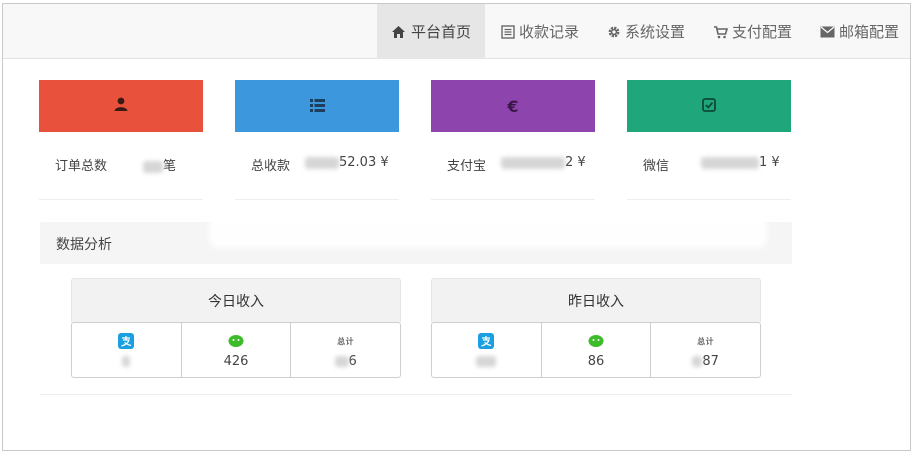 The image size is (919, 455). I want to click on redaction-mark, so click(488, 231).